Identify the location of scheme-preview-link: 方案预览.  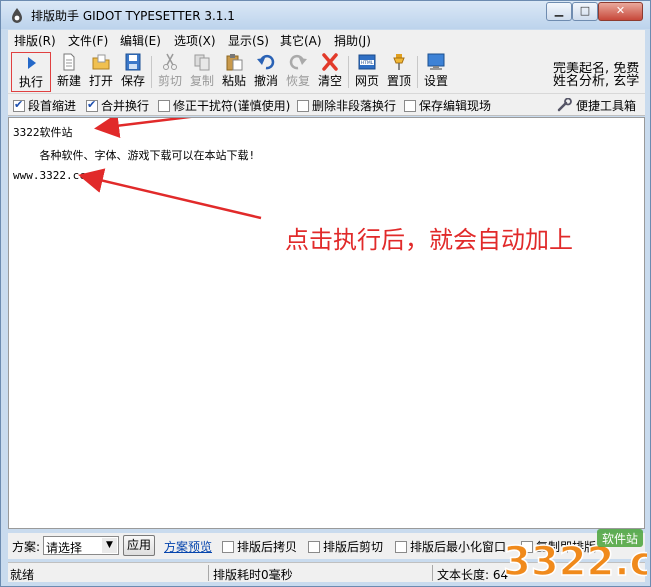
(188, 546).